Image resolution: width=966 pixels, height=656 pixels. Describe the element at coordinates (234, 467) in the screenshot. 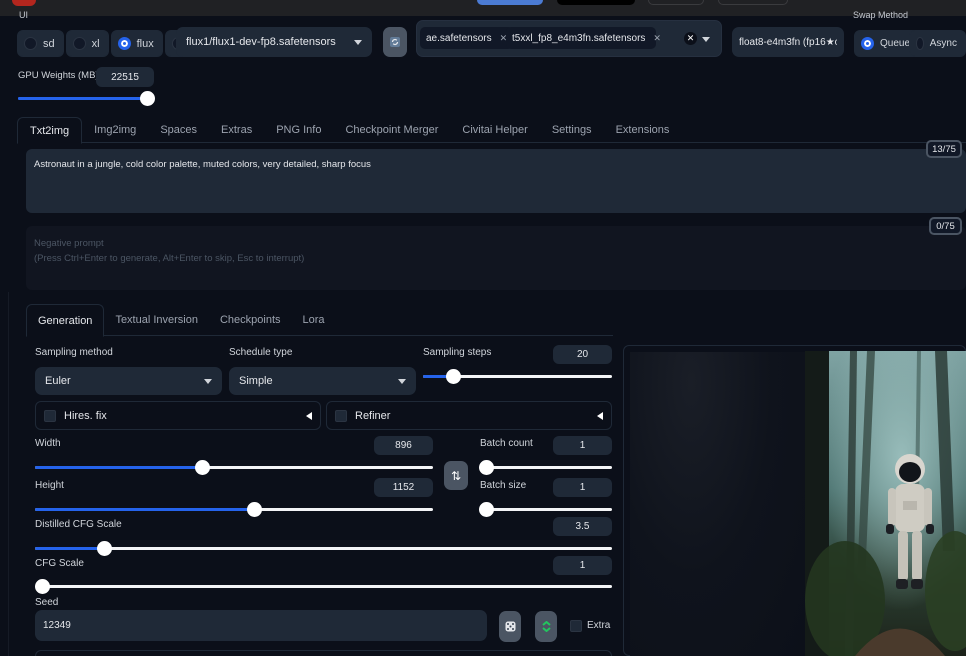

I see `width-slider` at that location.